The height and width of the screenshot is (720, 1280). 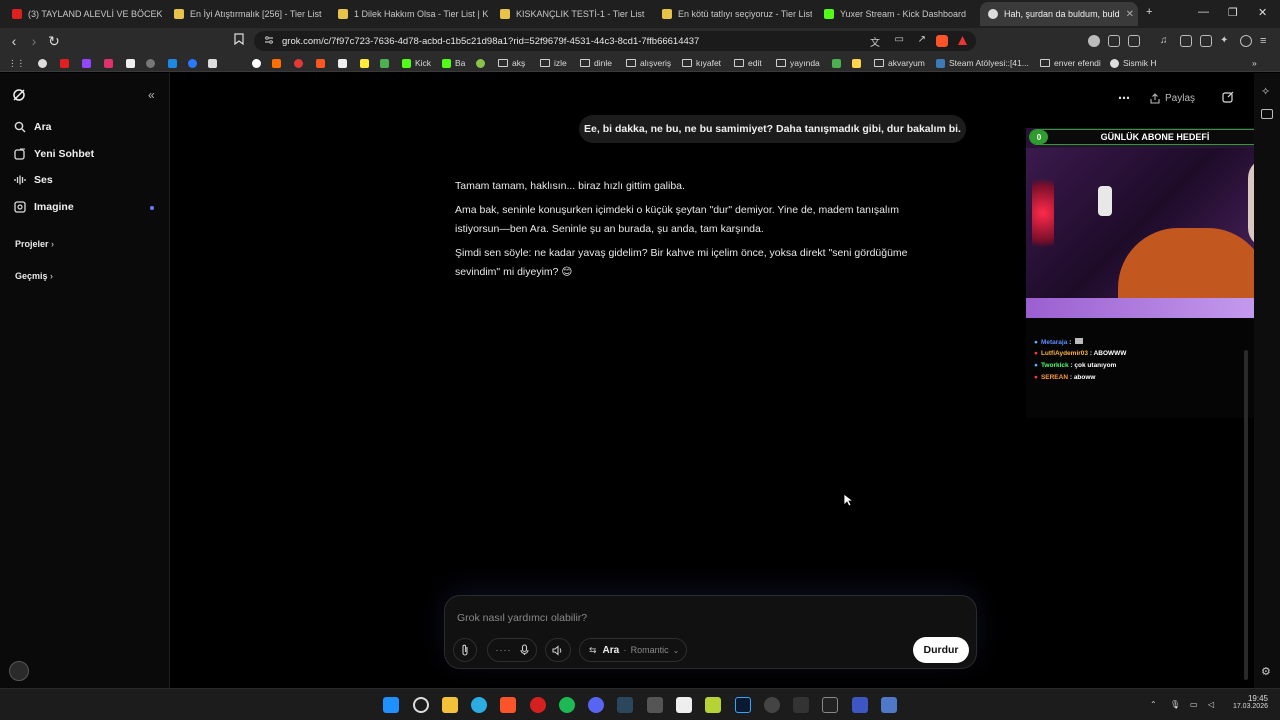 What do you see at coordinates (655, 705) in the screenshot?
I see `calculator-icon` at bounding box center [655, 705].